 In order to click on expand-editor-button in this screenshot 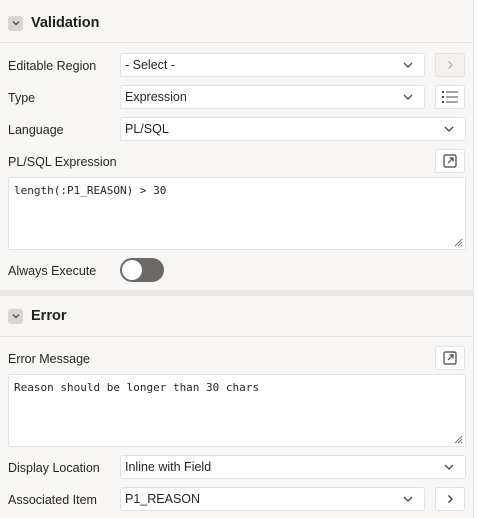, I will do `click(450, 161)`.